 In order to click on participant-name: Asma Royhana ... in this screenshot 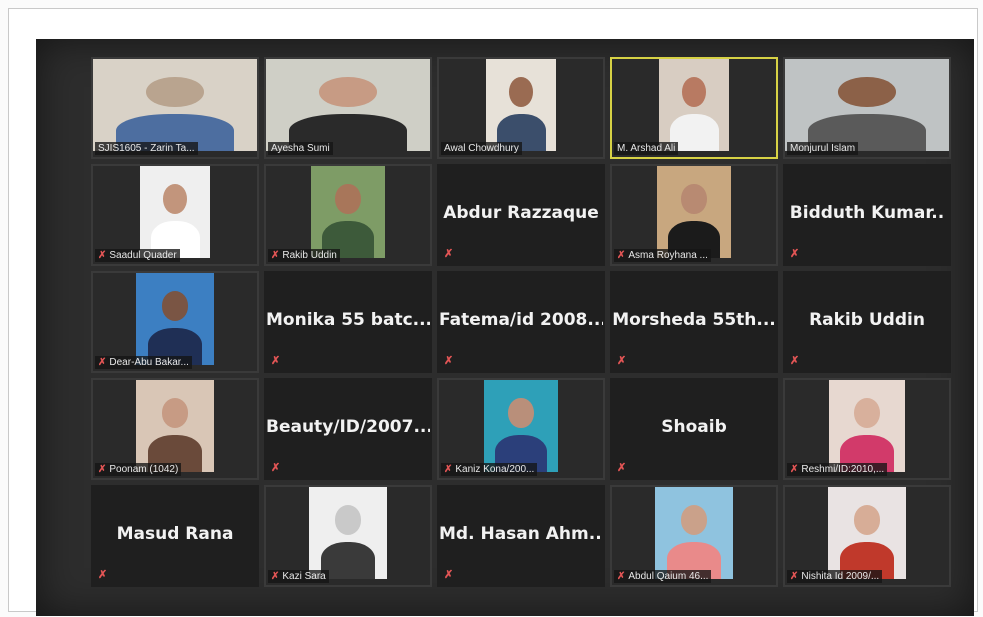, I will do `click(668, 255)`.